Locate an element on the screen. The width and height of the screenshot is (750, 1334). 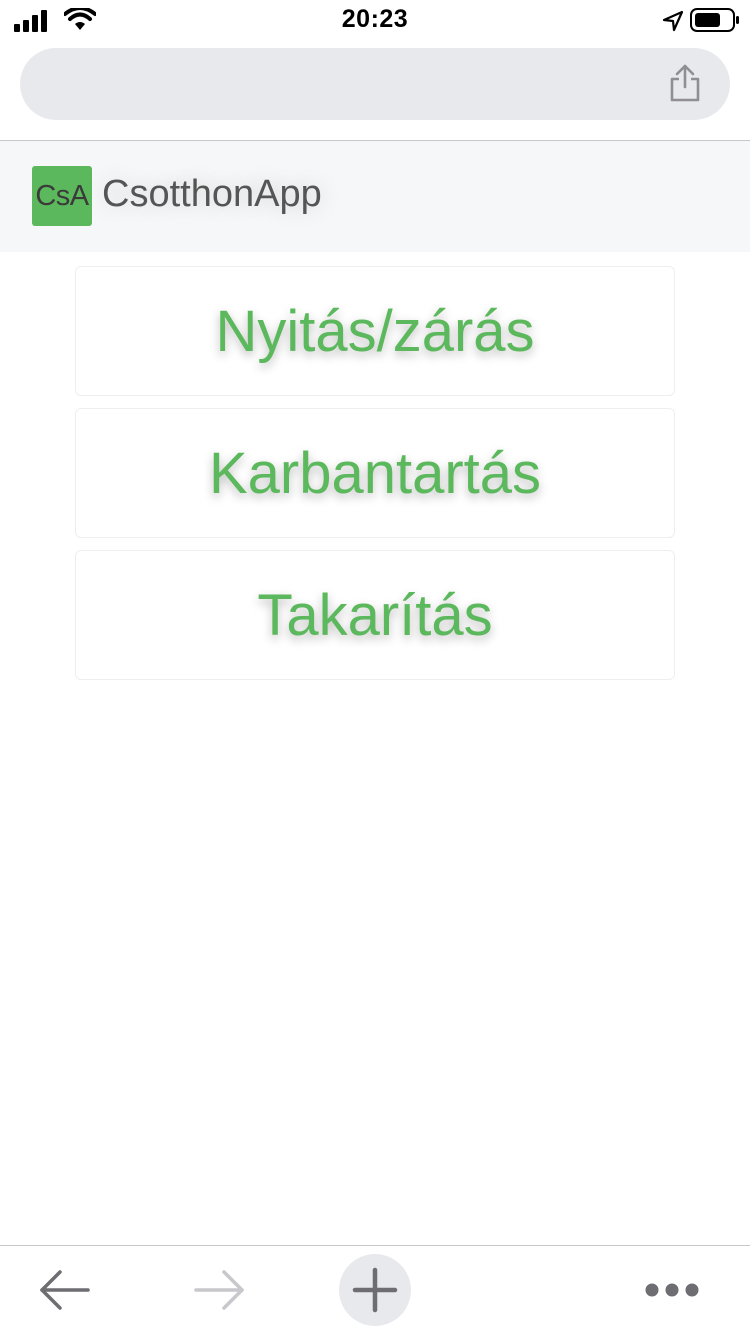
menu-item-label: Nyitás/zárás is located at coordinates (375, 331).